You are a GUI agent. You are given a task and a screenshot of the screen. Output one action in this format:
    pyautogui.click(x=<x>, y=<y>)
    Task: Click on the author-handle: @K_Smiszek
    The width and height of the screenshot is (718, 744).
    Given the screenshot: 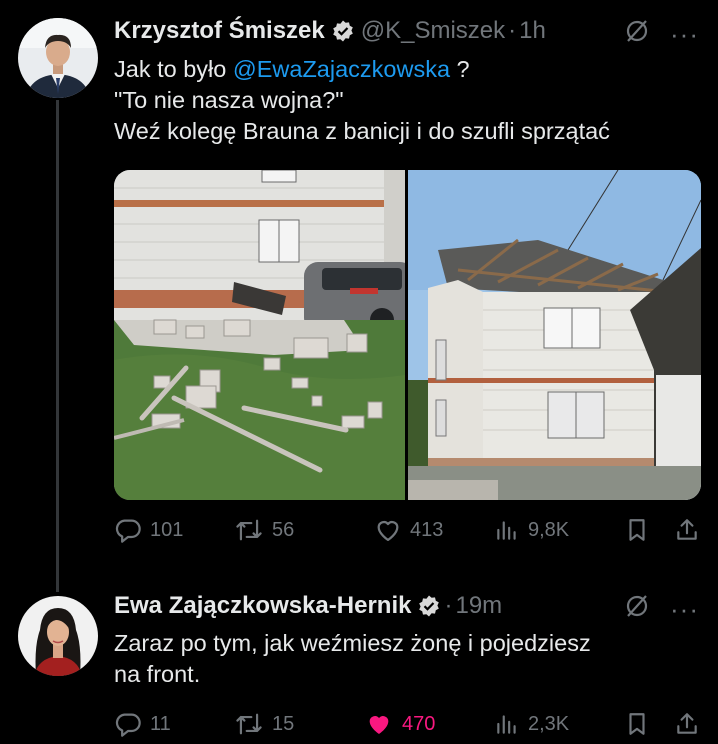 What is the action you would take?
    pyautogui.click(x=433, y=31)
    